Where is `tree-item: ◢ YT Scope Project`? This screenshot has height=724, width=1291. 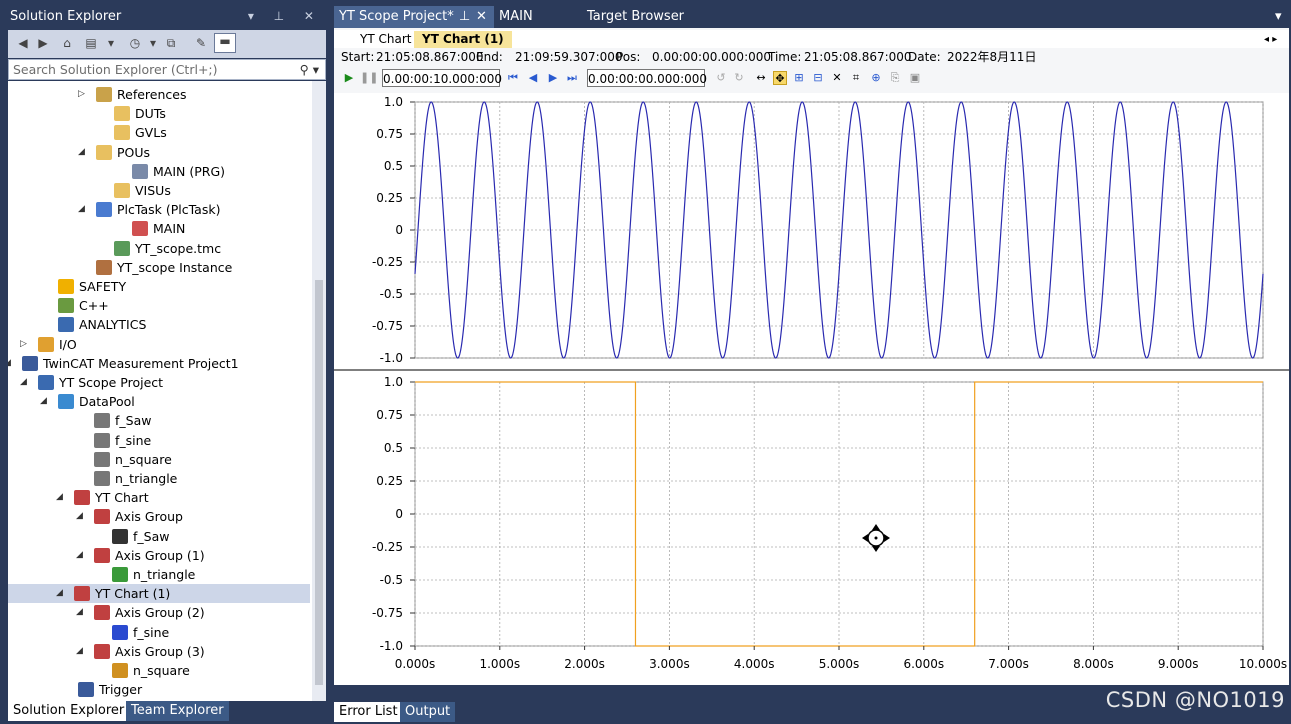 tree-item: ◢ YT Scope Project is located at coordinates (159, 382).